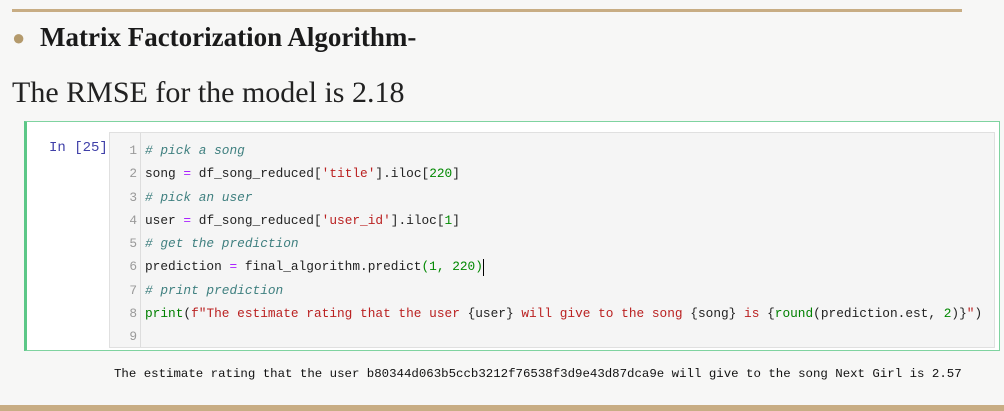 The width and height of the screenshot is (1004, 411). I want to click on code-token-plain: user, so click(164, 220).